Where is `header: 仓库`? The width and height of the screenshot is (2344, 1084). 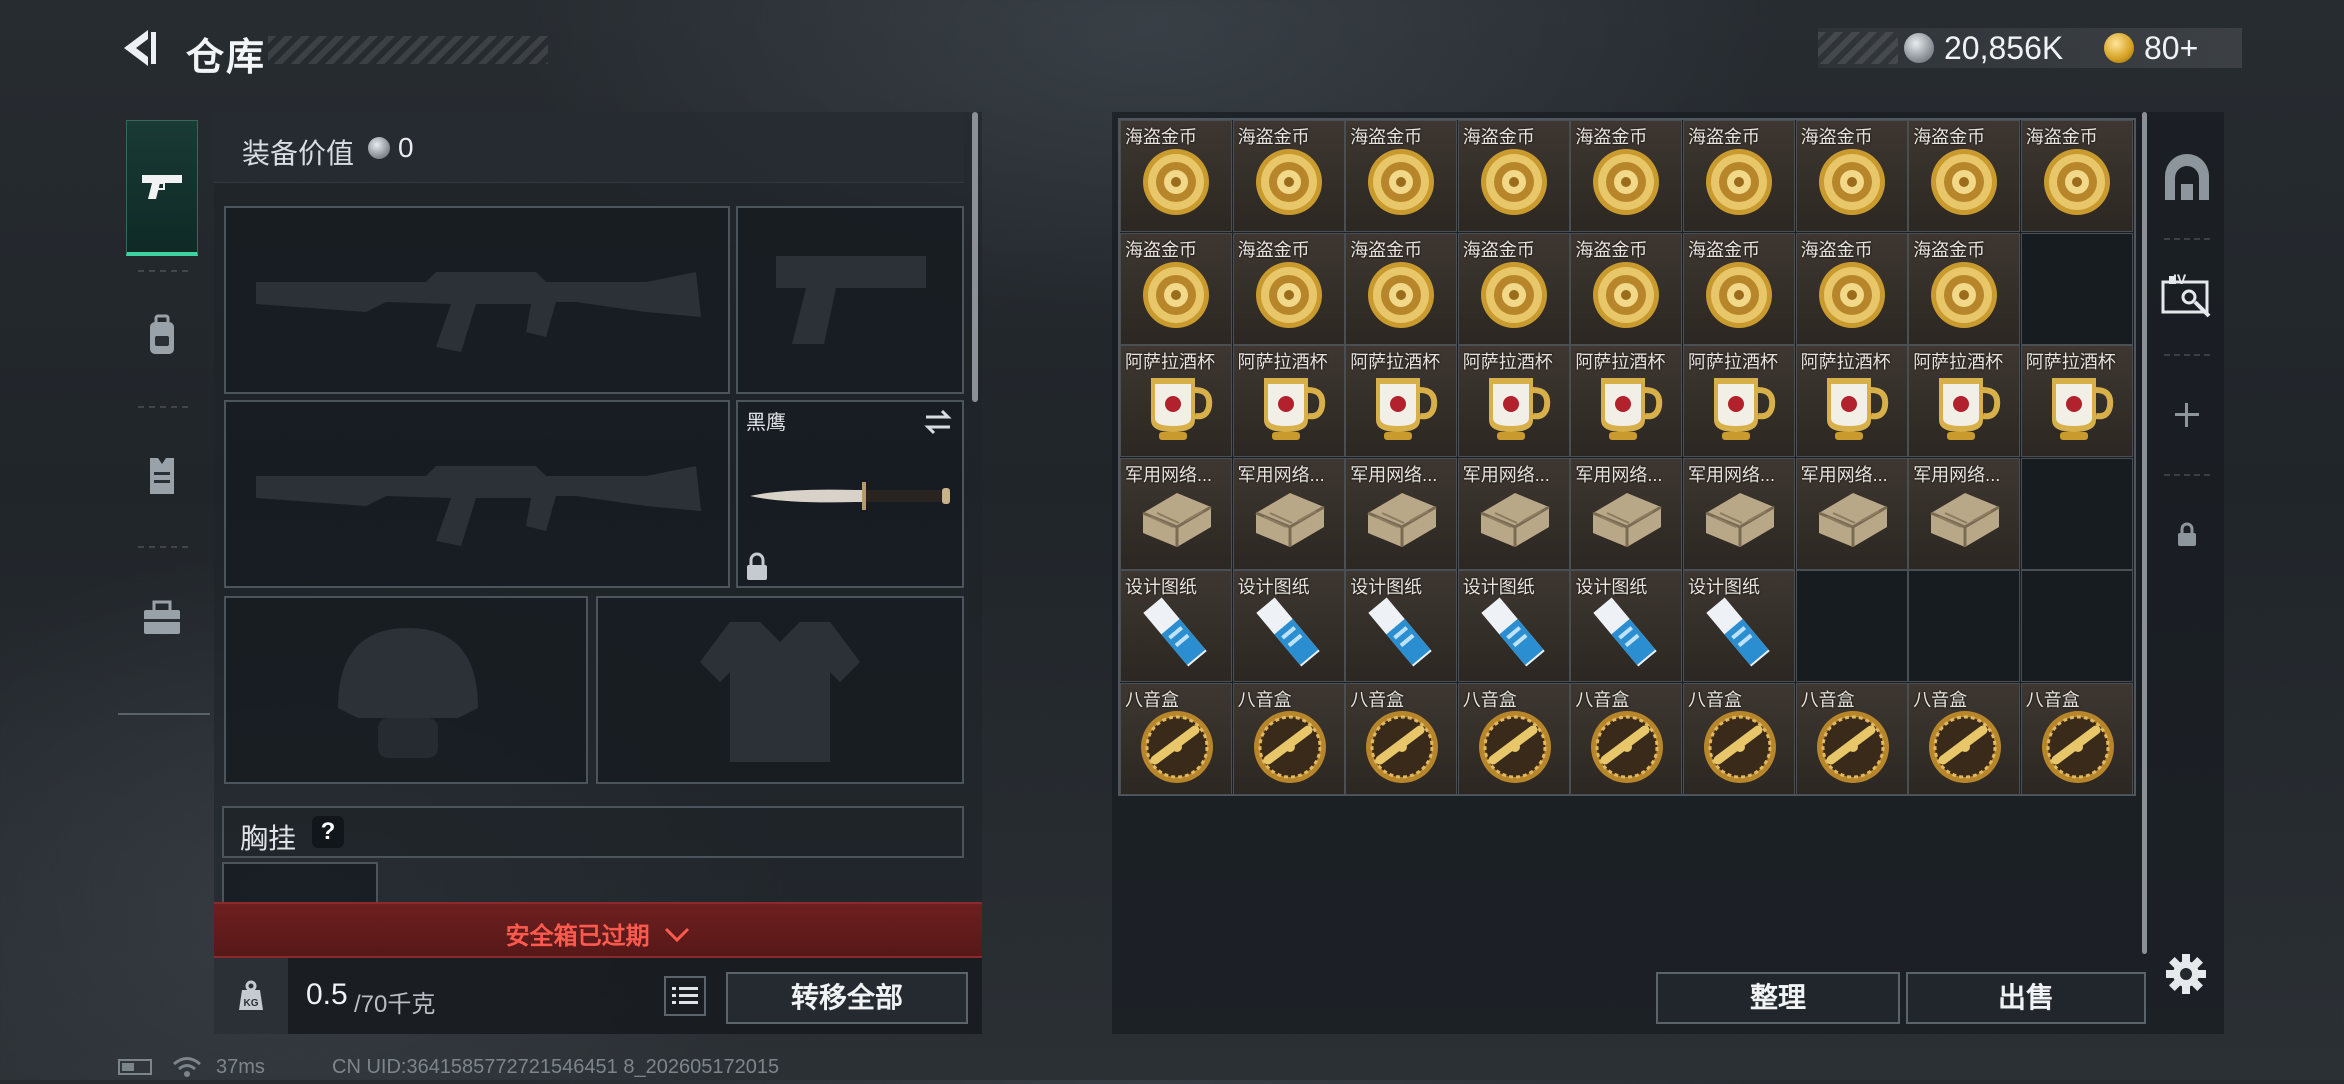
header: 仓库 is located at coordinates (333, 50).